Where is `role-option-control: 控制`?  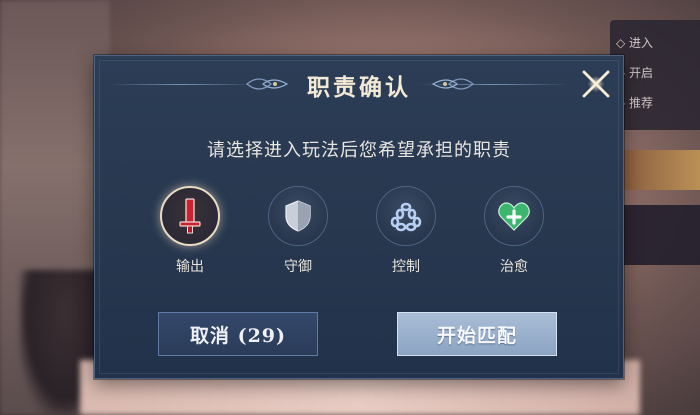
role-option-control: 控制 is located at coordinates (406, 236).